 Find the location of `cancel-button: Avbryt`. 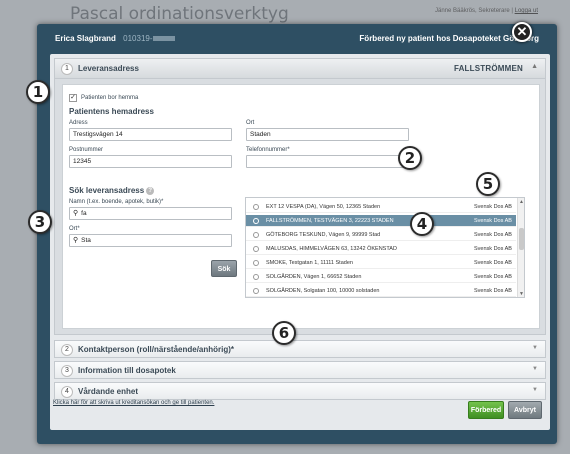

cancel-button: Avbryt is located at coordinates (525, 410).